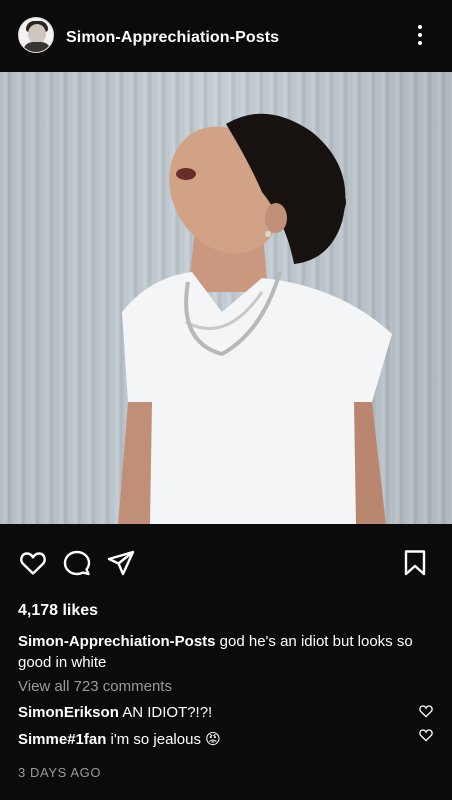  Describe the element at coordinates (172, 38) in the screenshot. I see `header-username: Simon-Apprechiation-Posts` at that location.